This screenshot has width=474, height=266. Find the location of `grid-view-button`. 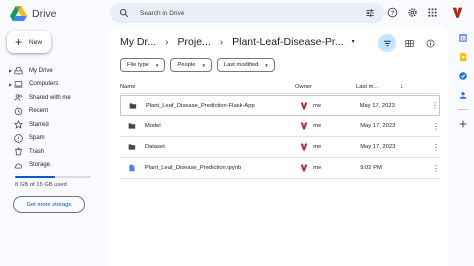

grid-view-button is located at coordinates (409, 43).